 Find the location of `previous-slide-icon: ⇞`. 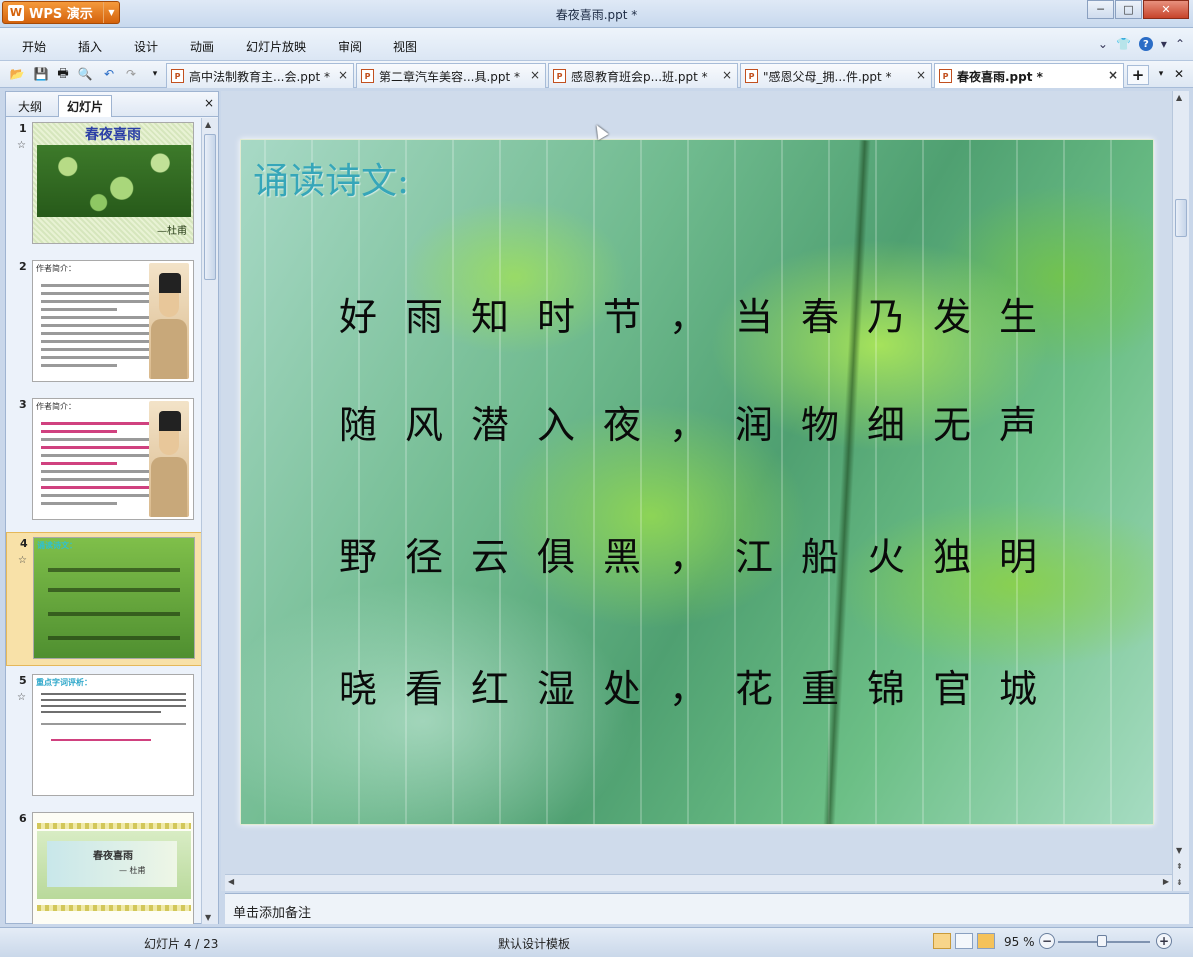

previous-slide-icon: ⇞ is located at coordinates (1179, 866).